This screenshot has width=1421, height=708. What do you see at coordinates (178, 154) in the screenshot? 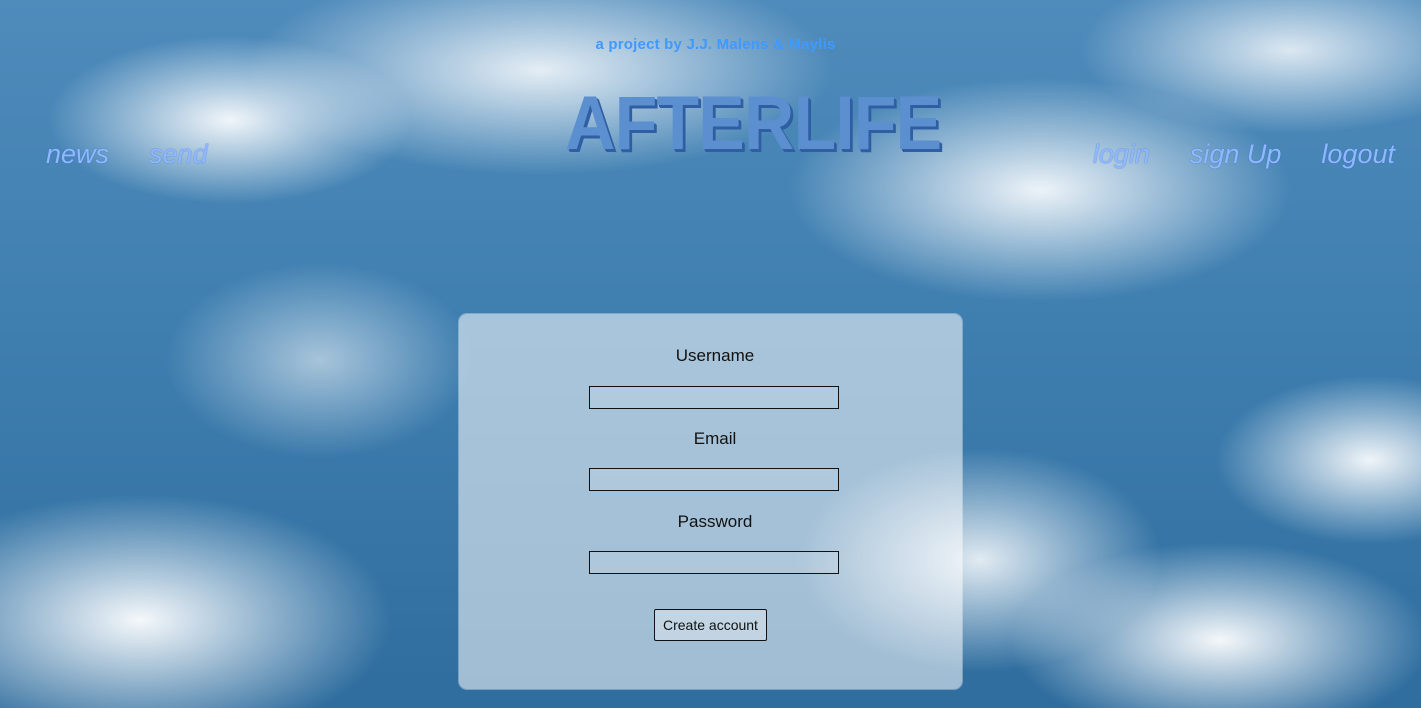
I see `nav-send-link: send` at bounding box center [178, 154].